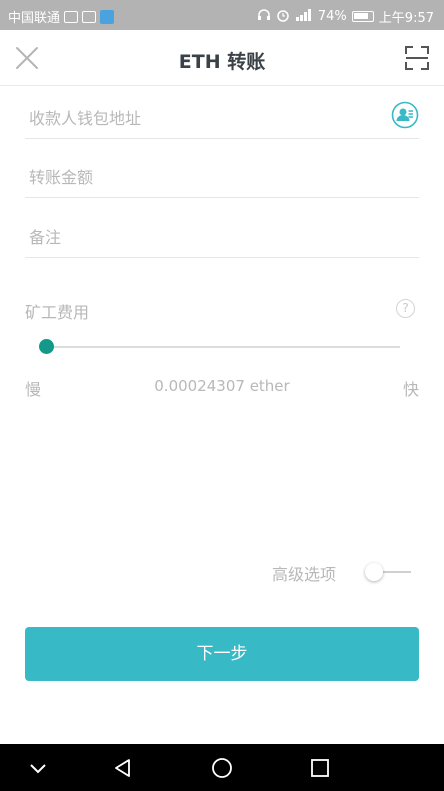  I want to click on clock: 上午9:57, so click(406, 18).